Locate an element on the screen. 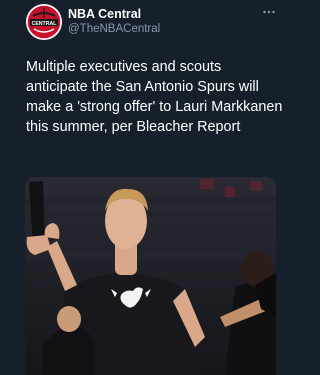 This screenshot has height=375, width=320. avatar: CENTRAL is located at coordinates (44, 22).